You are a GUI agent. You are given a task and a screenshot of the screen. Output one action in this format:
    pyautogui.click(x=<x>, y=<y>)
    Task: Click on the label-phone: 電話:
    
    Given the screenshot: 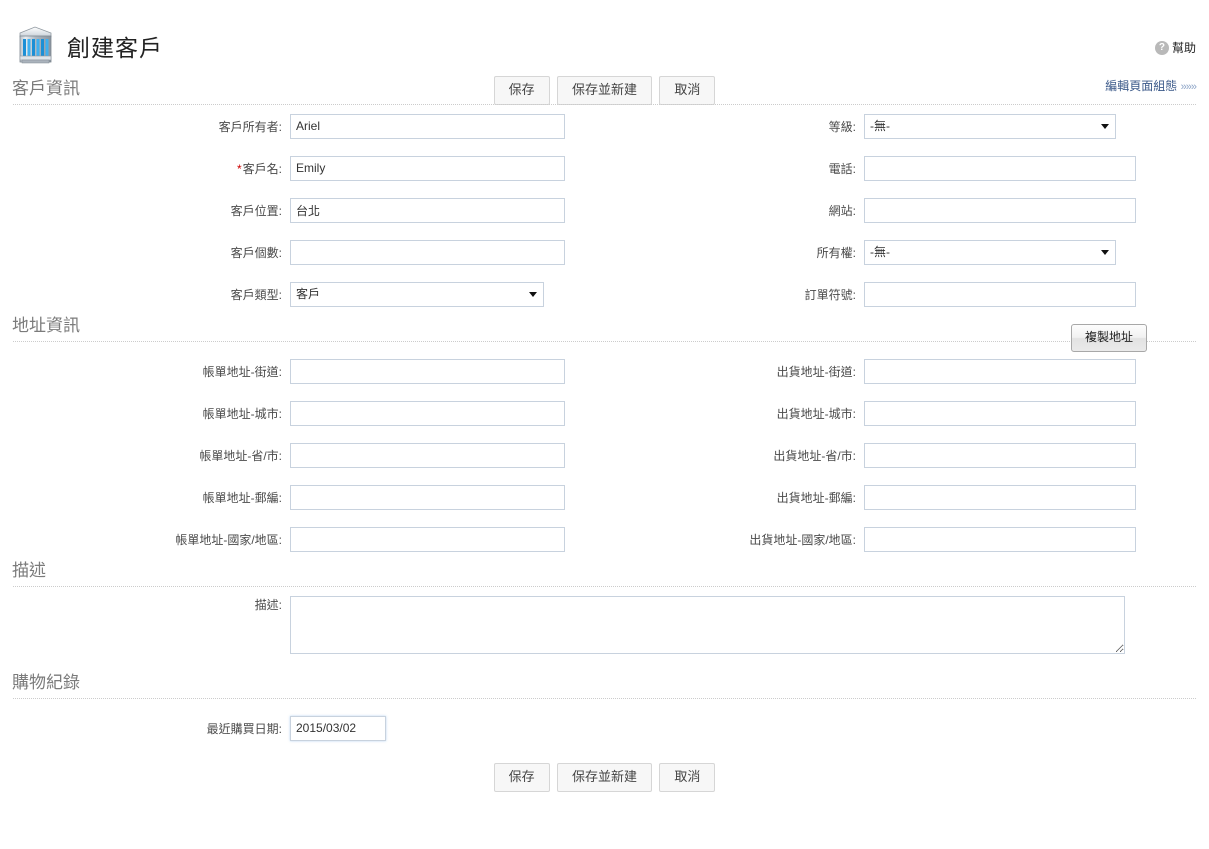 What is the action you would take?
    pyautogui.click(x=842, y=168)
    